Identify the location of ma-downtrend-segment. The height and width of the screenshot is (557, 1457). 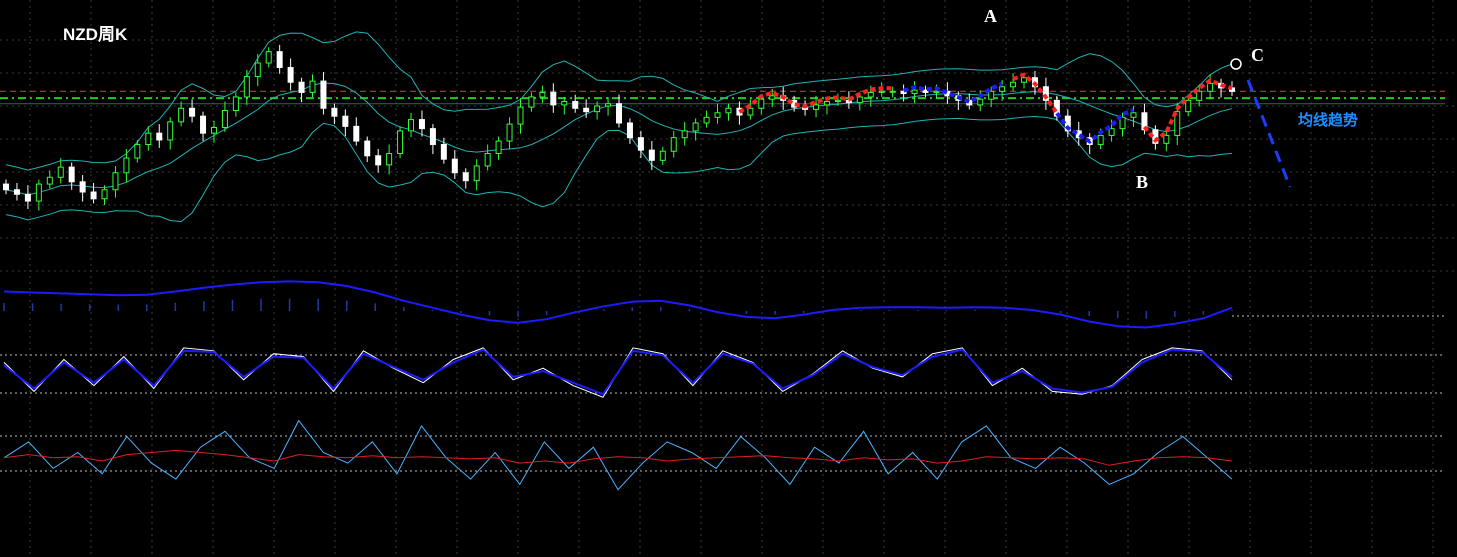
(953, 93).